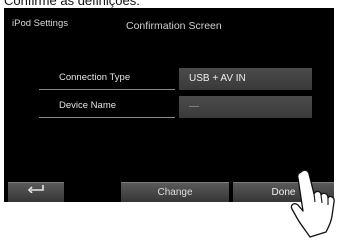 This screenshot has height=240, width=337. What do you see at coordinates (245, 107) in the screenshot?
I see `device-name-value: —` at bounding box center [245, 107].